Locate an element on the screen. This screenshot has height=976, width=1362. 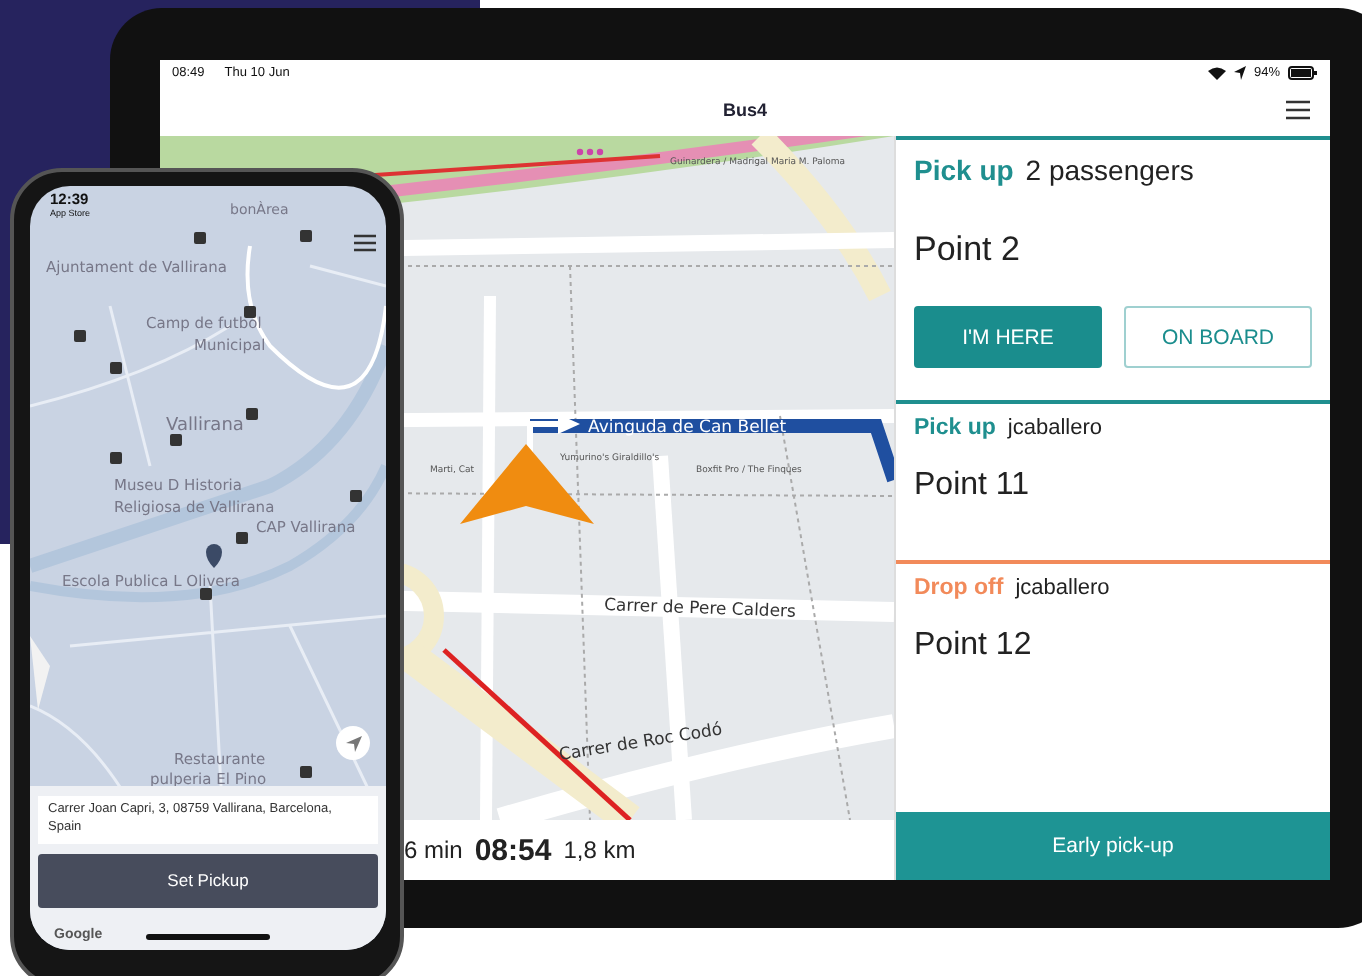
trip-duration: 6 min is located at coordinates (433, 850).